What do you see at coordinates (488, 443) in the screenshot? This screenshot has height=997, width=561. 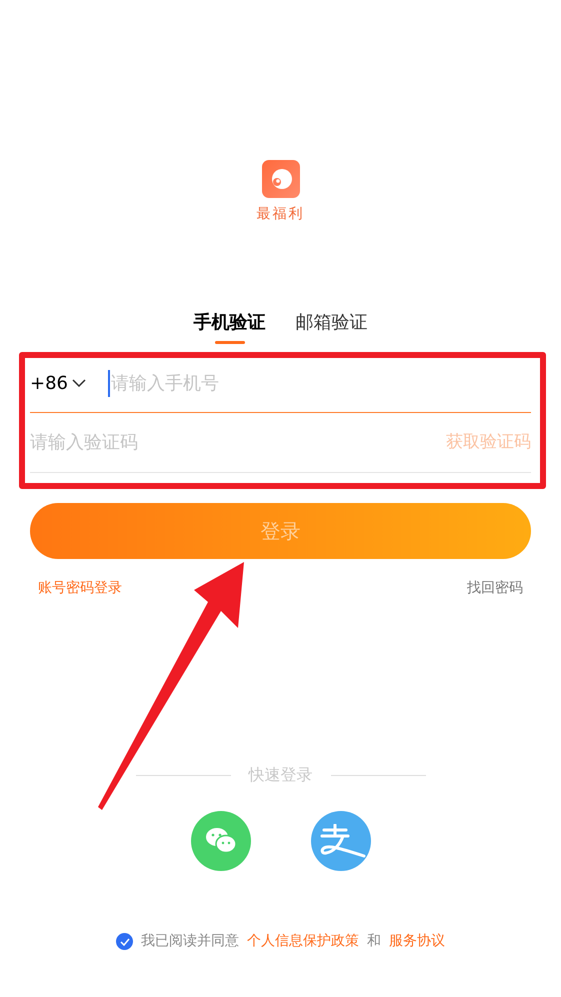 I see `get-code-button: 获取验证码` at bounding box center [488, 443].